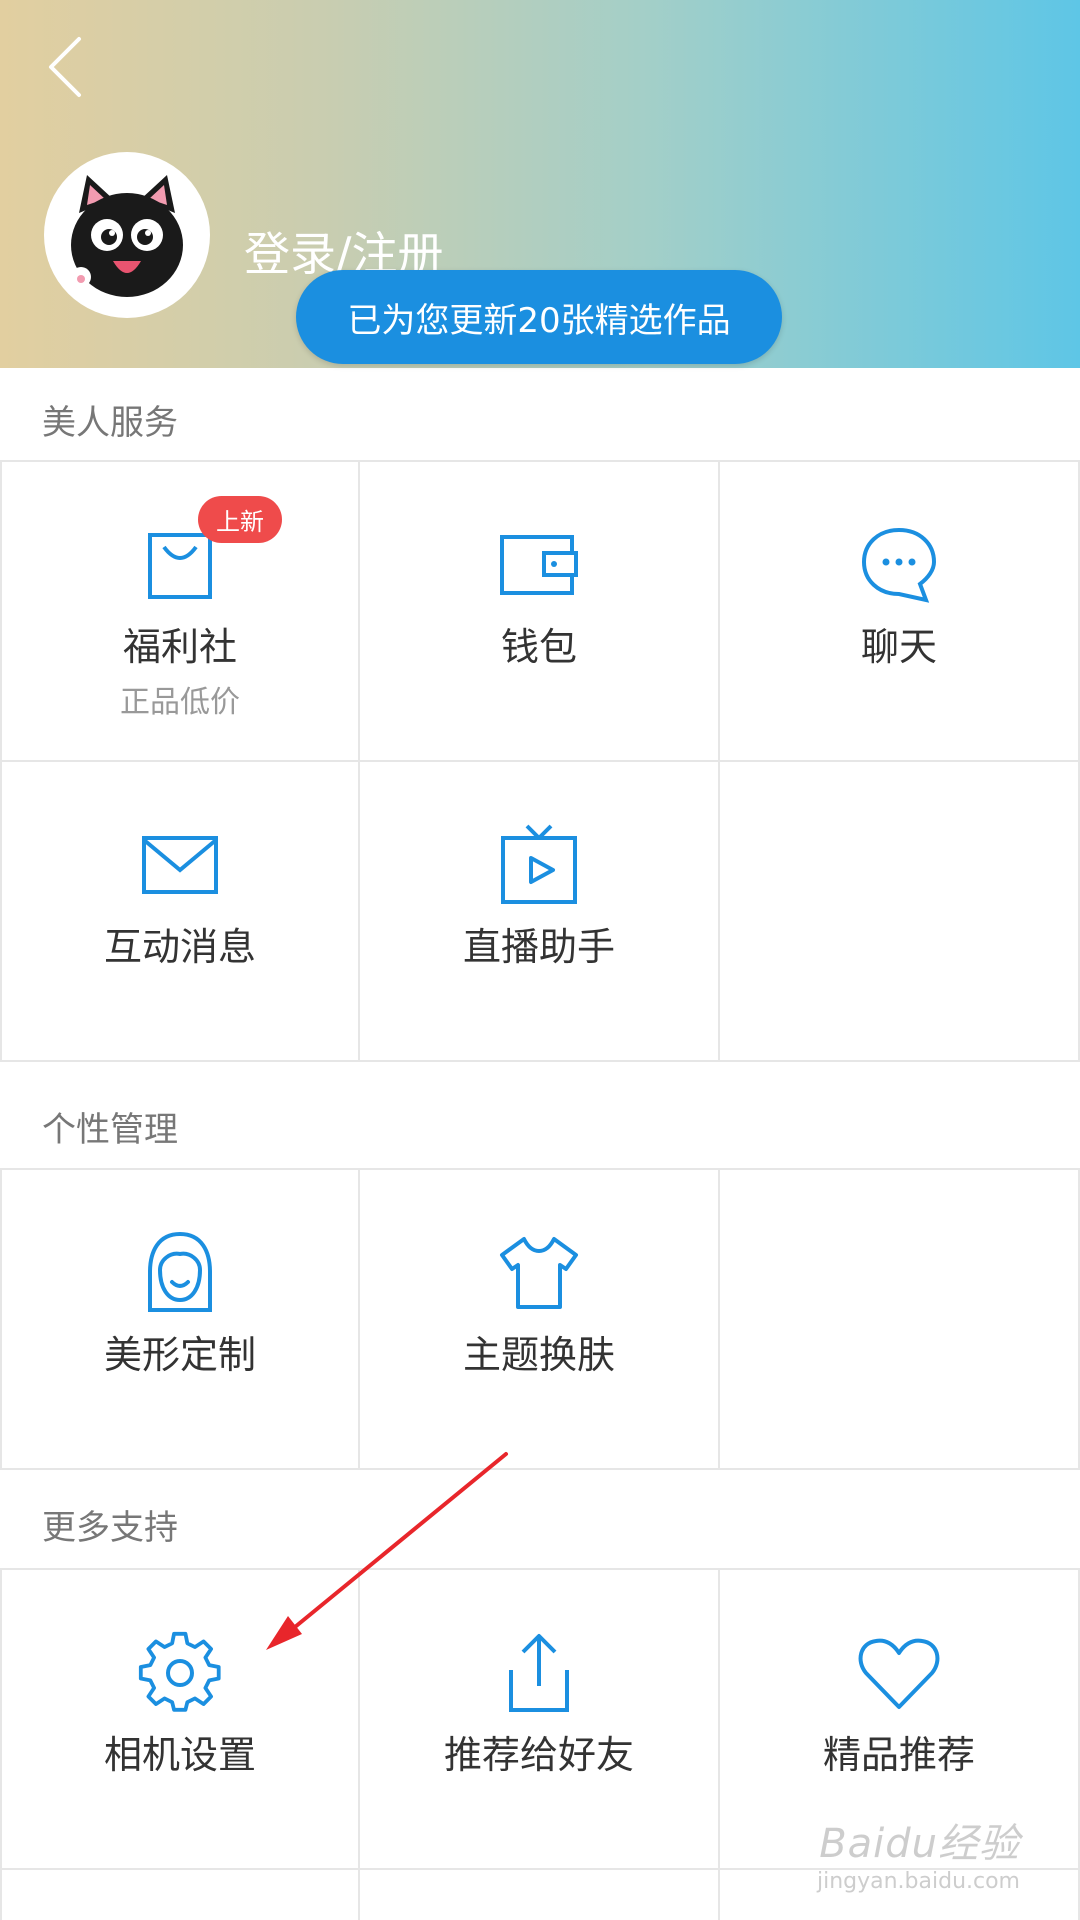  Describe the element at coordinates (180, 612) in the screenshot. I see `menu-item-welfare: 上新 福利社 正品低价` at that location.